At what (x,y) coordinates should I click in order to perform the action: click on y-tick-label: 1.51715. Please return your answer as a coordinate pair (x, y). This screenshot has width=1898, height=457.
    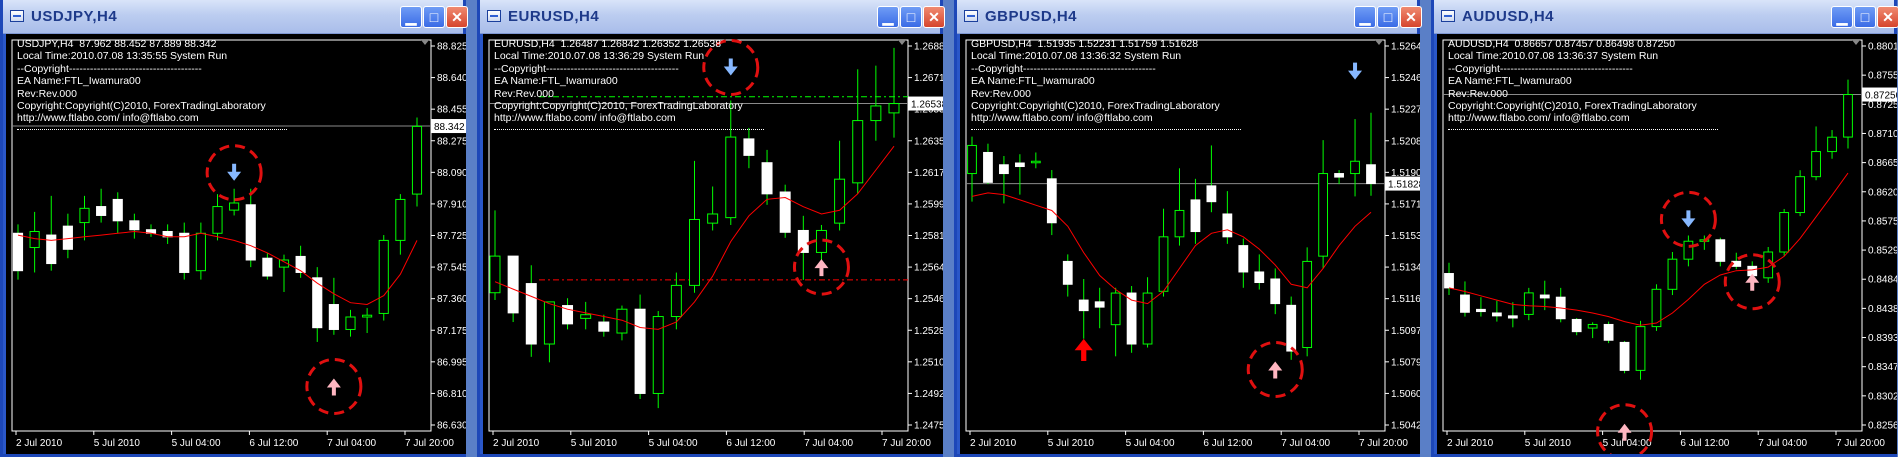
    Looking at the image, I should click on (1405, 204).